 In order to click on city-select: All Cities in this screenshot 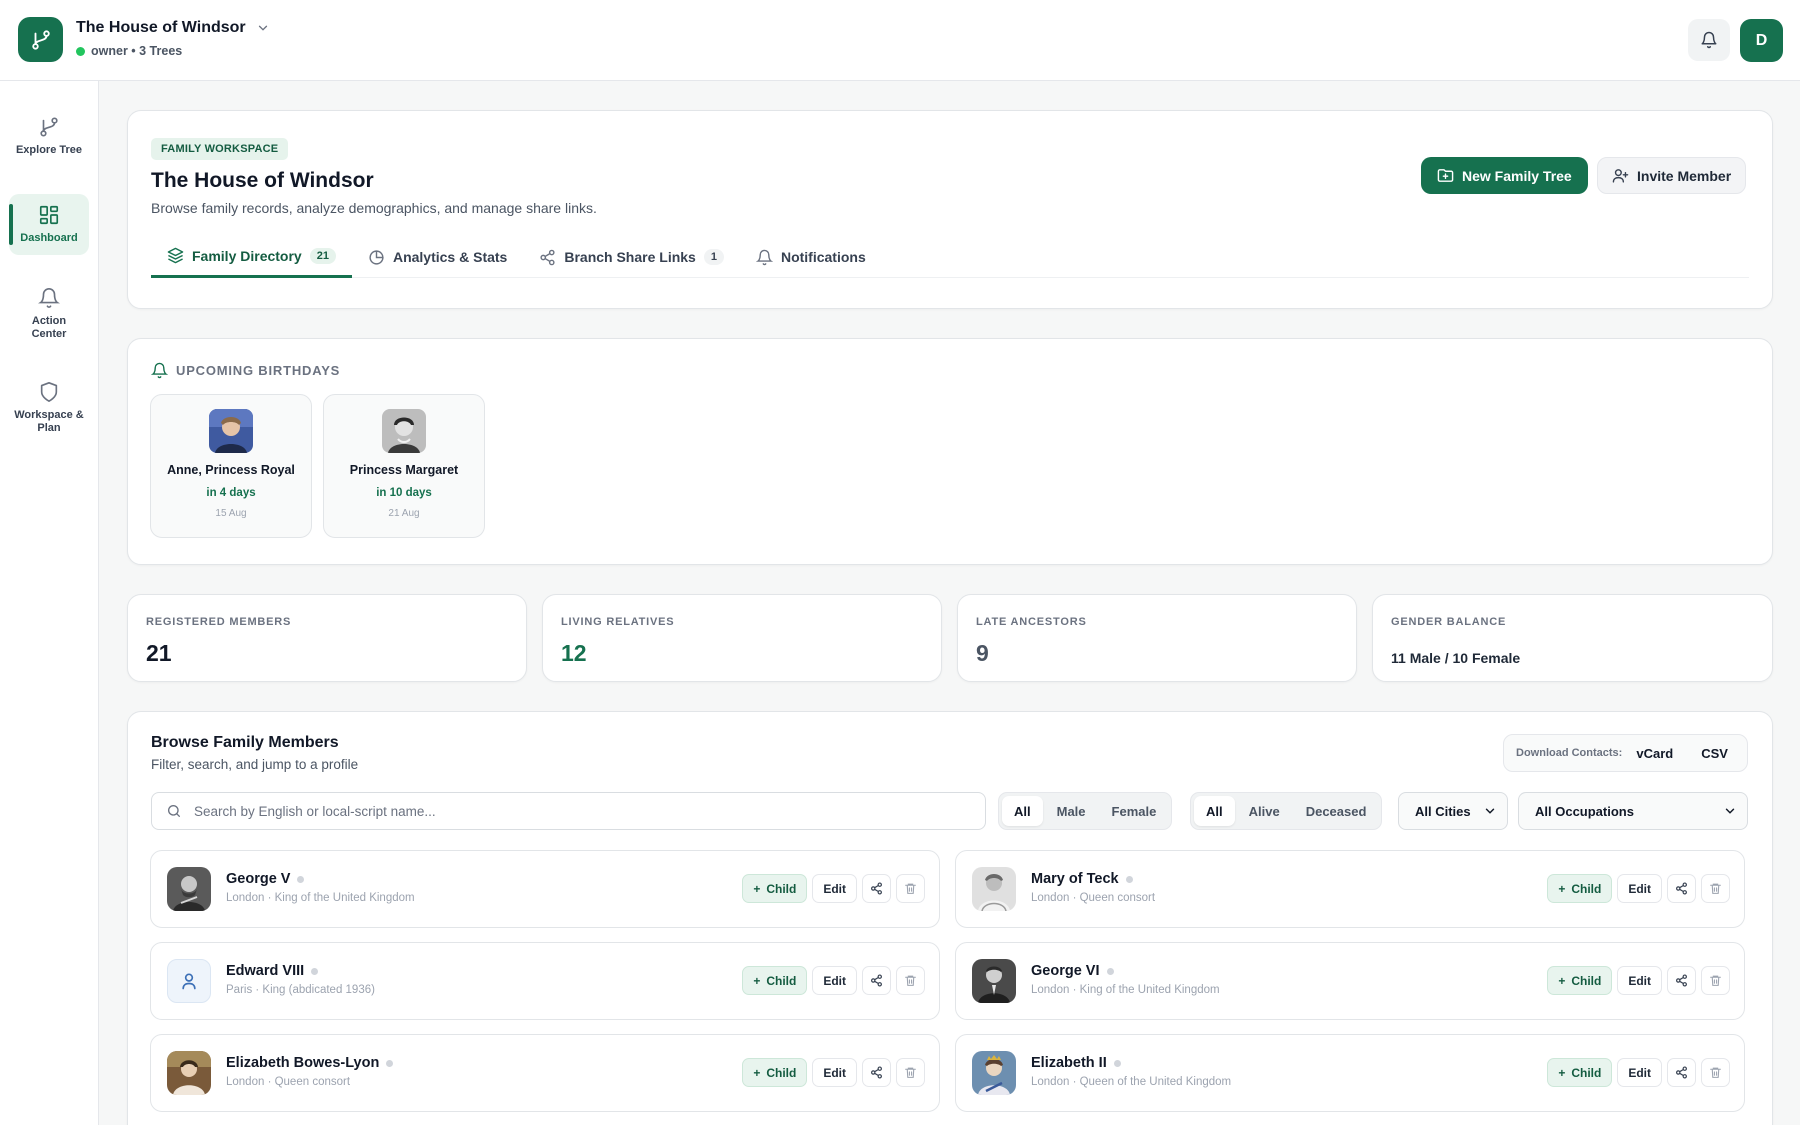, I will do `click(1453, 811)`.